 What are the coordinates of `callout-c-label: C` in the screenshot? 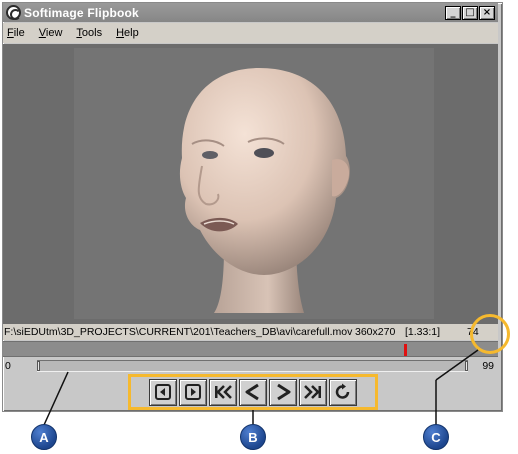 It's located at (436, 437).